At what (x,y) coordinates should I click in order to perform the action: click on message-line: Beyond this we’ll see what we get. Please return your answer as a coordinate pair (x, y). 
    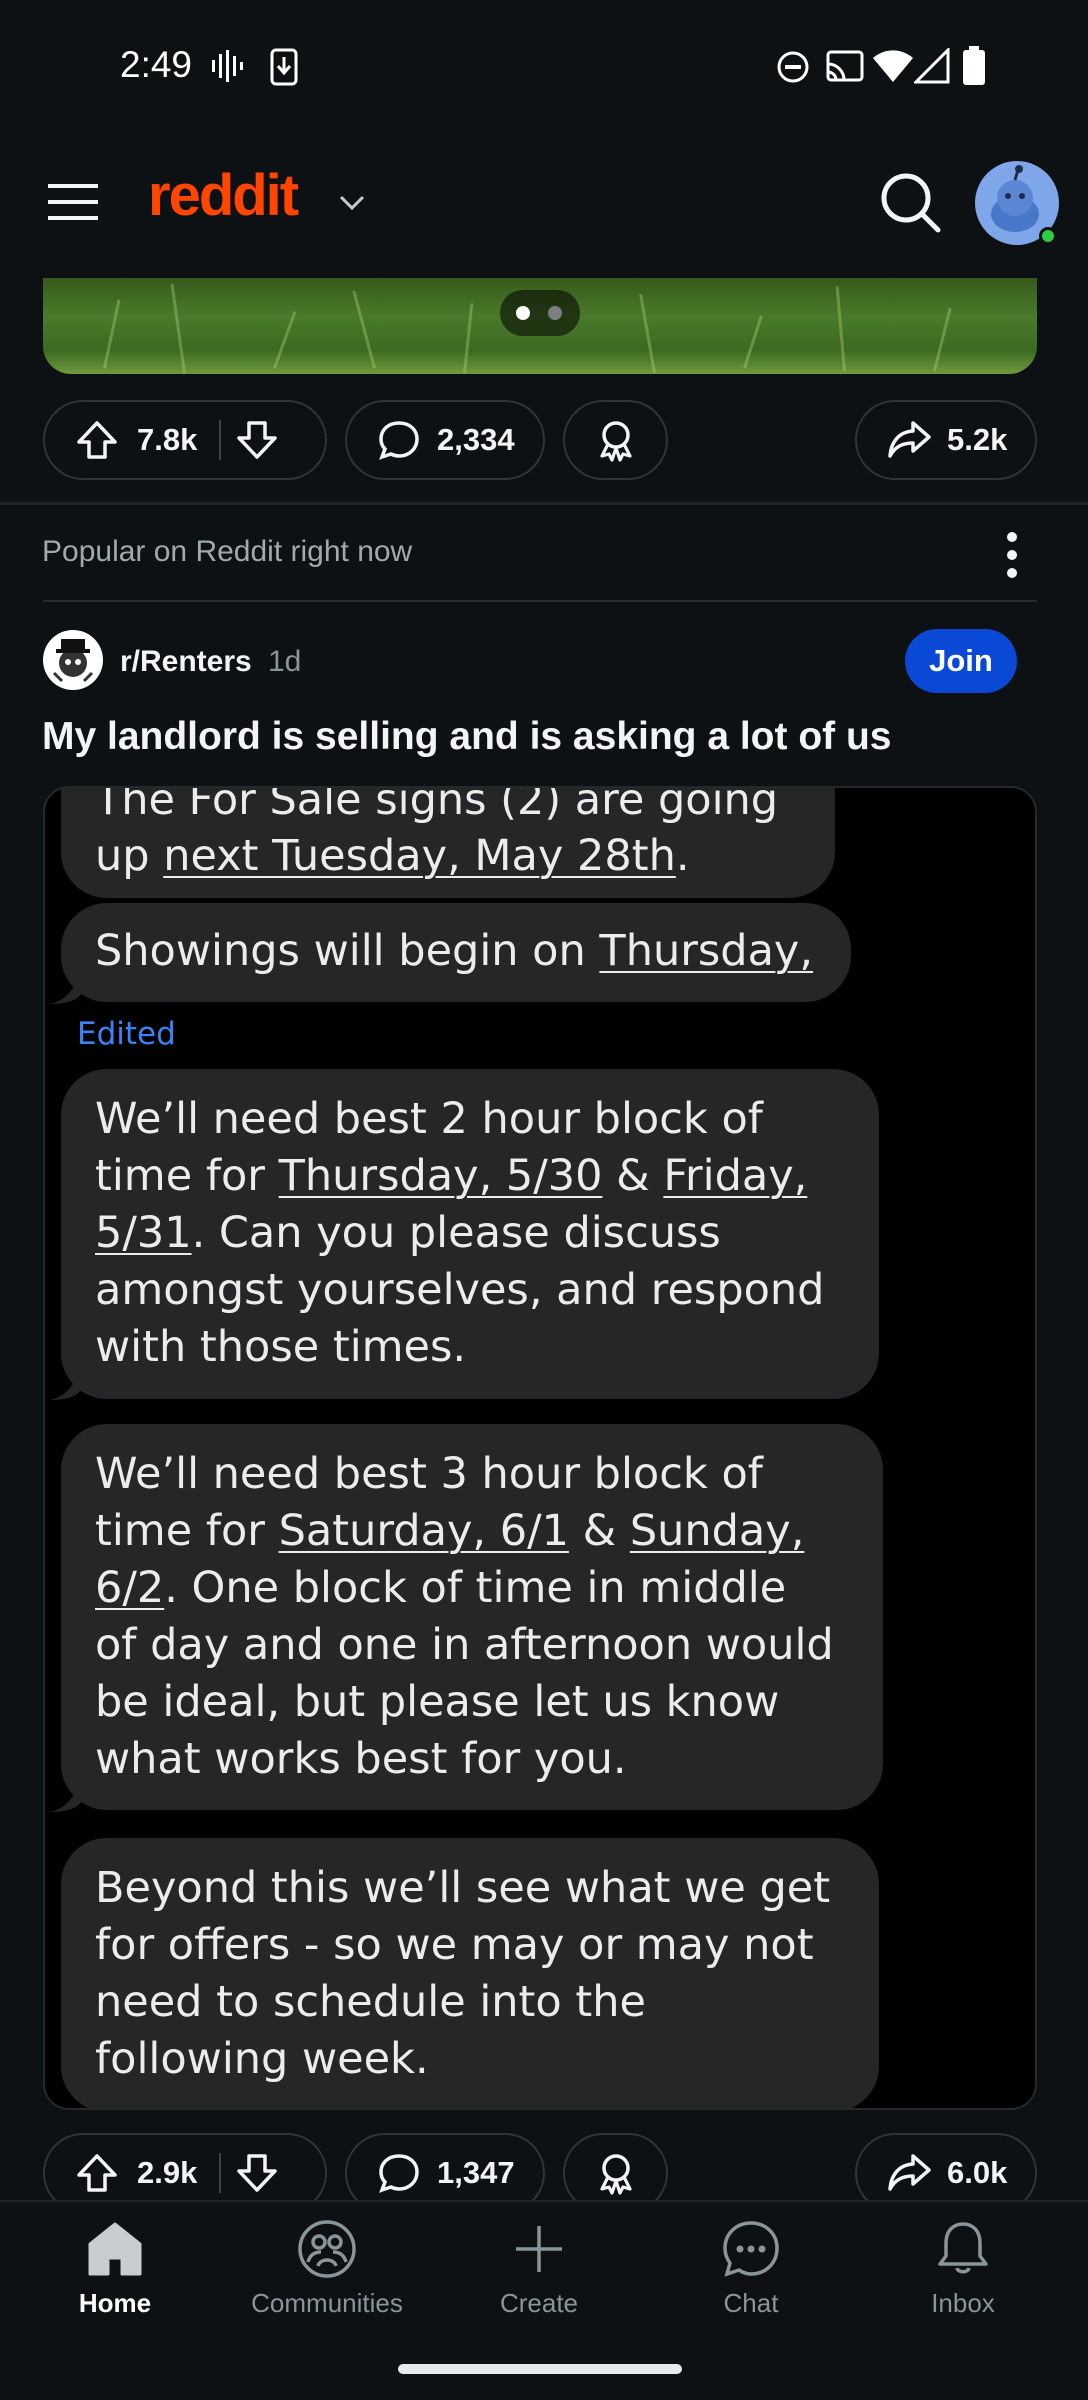
    Looking at the image, I should click on (463, 1888).